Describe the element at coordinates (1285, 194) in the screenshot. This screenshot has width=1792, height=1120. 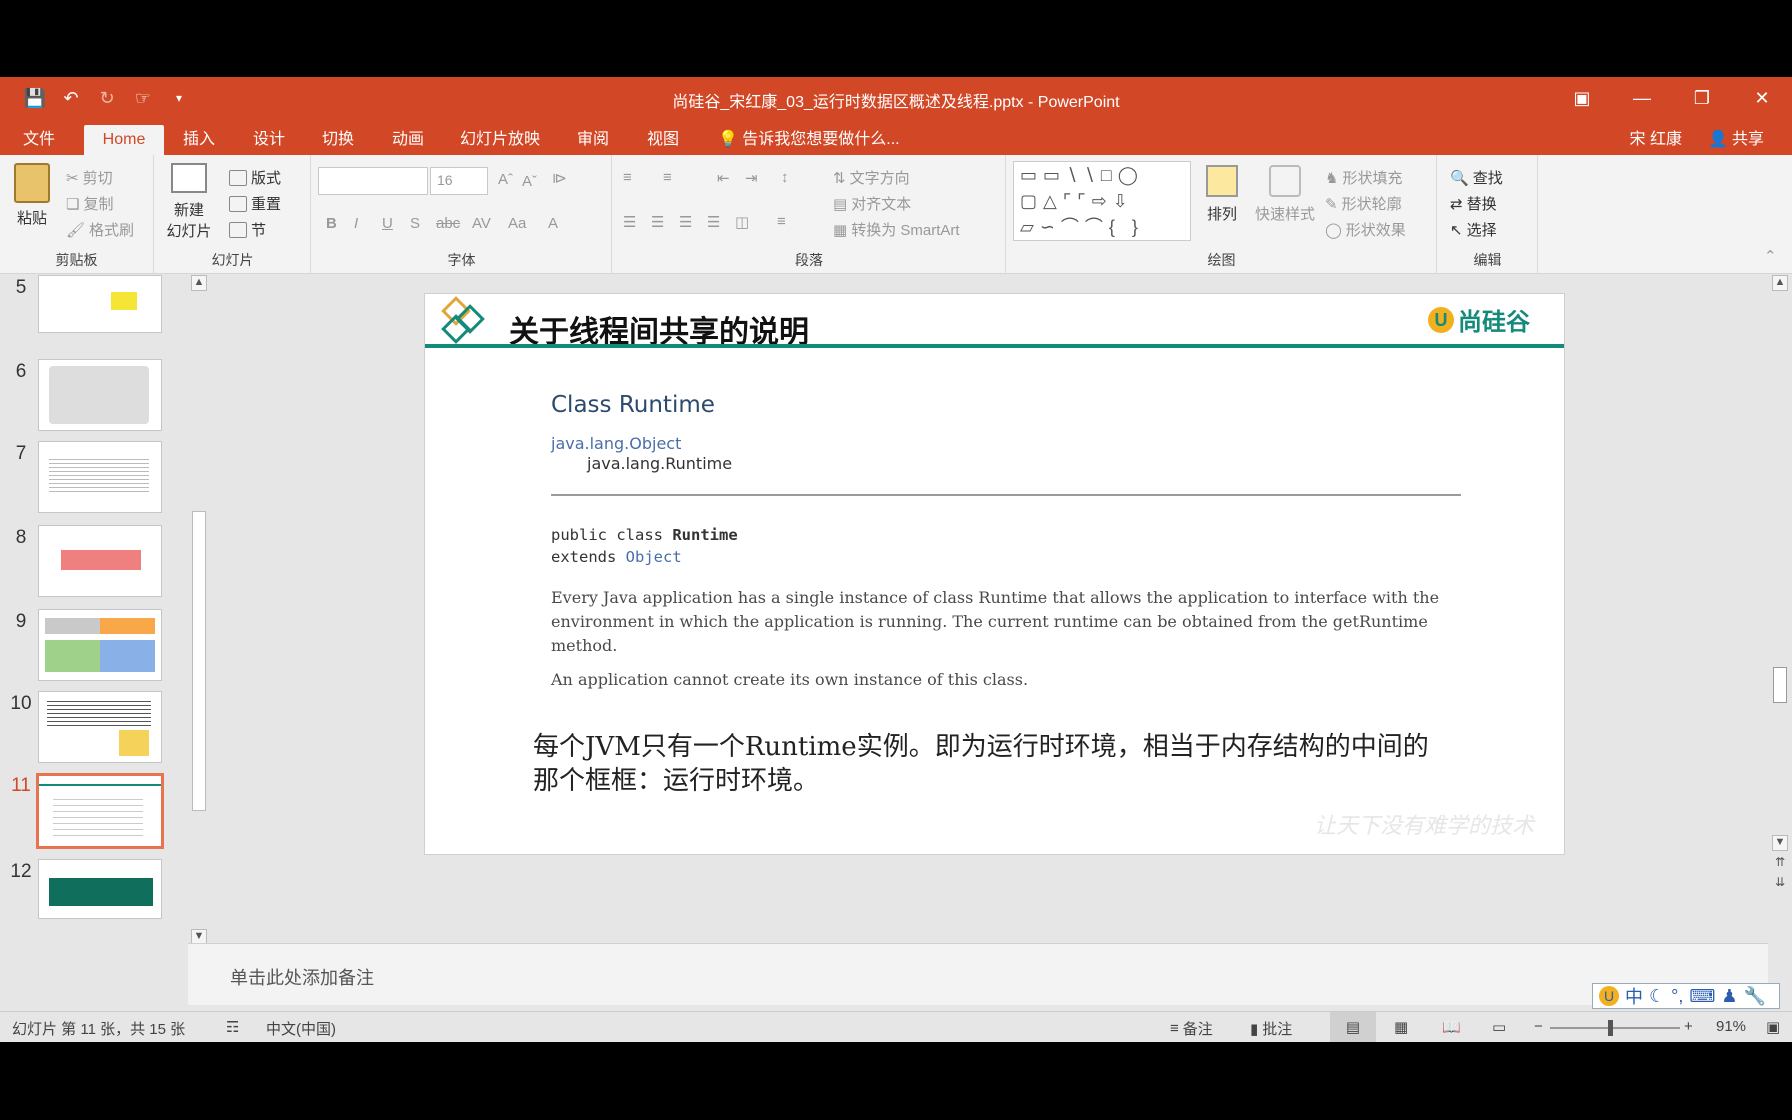
I see `quick-styles-button: 快速样式` at that location.